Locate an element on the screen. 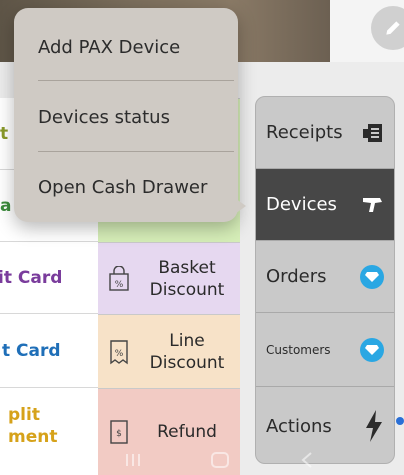 Image resolution: width=404 pixels, height=475 pixels. side-menu-actions-label: Actions is located at coordinates (299, 426).